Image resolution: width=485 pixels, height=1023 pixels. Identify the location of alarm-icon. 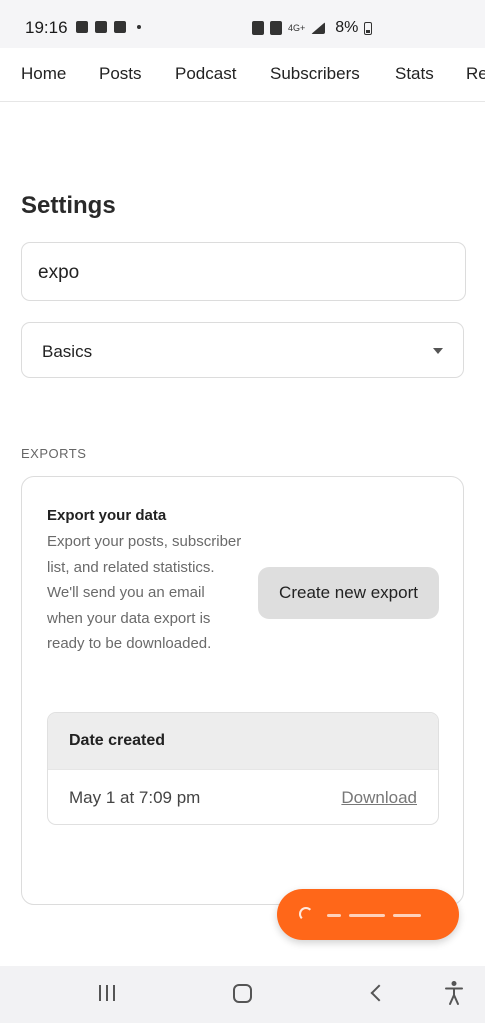
(258, 28).